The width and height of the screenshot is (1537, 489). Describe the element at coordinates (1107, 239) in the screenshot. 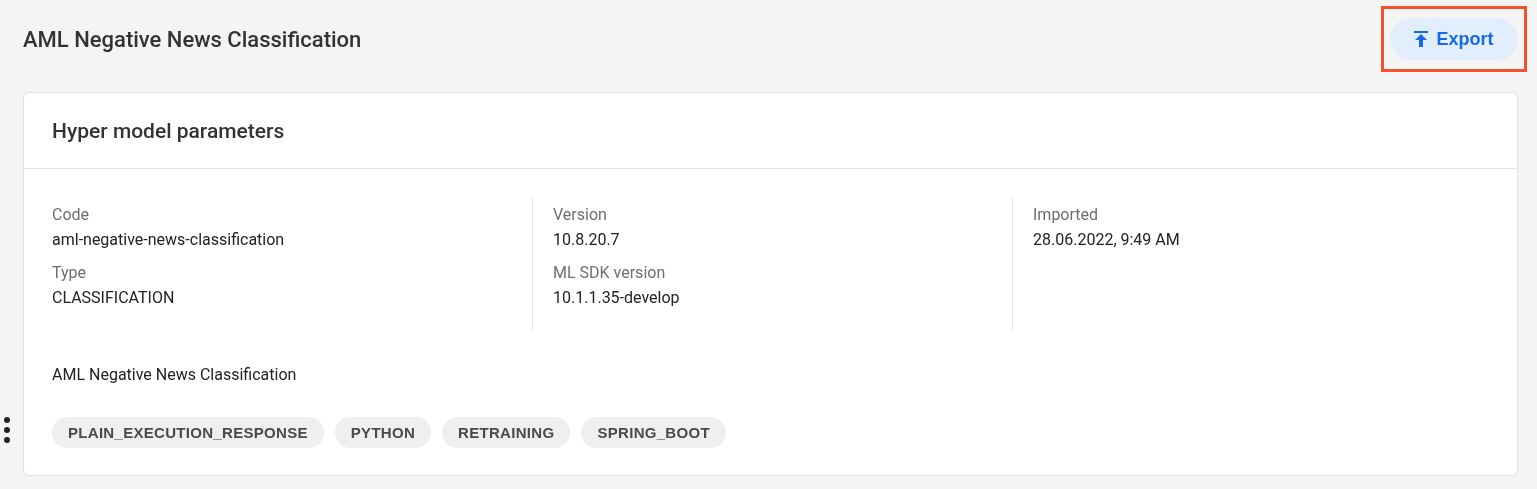

I see `field-value: 28.06.2022, 9:49 AM` at that location.